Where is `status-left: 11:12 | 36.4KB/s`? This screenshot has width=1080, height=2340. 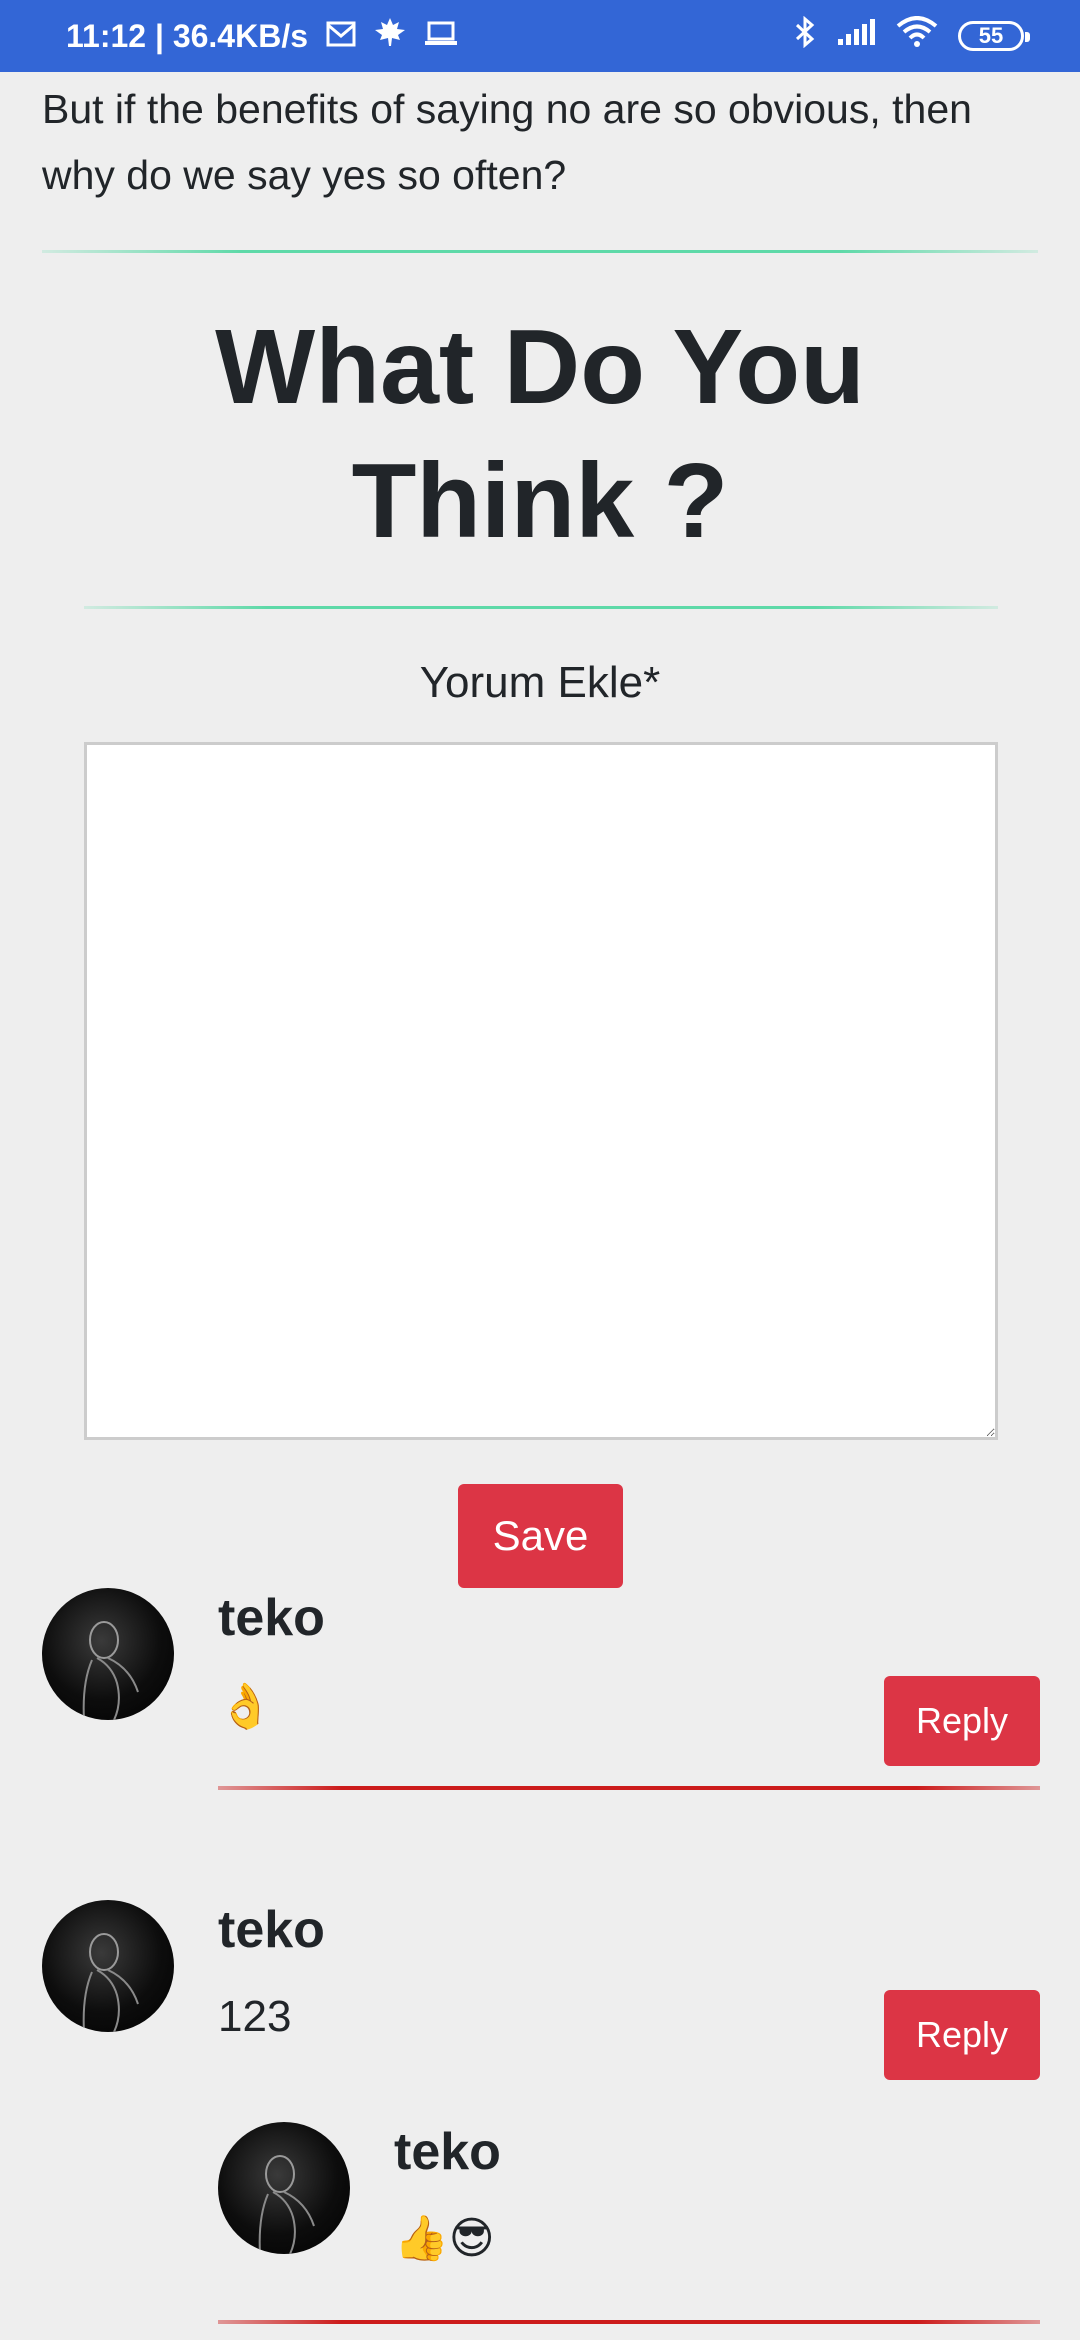 status-left: 11:12 | 36.4KB/s is located at coordinates (262, 36).